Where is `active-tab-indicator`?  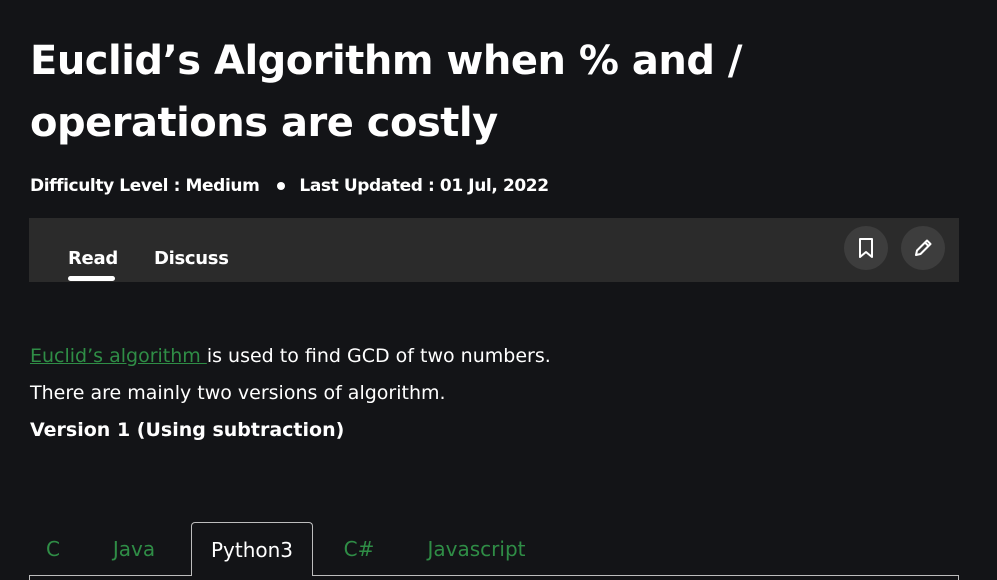 active-tab-indicator is located at coordinates (91, 278).